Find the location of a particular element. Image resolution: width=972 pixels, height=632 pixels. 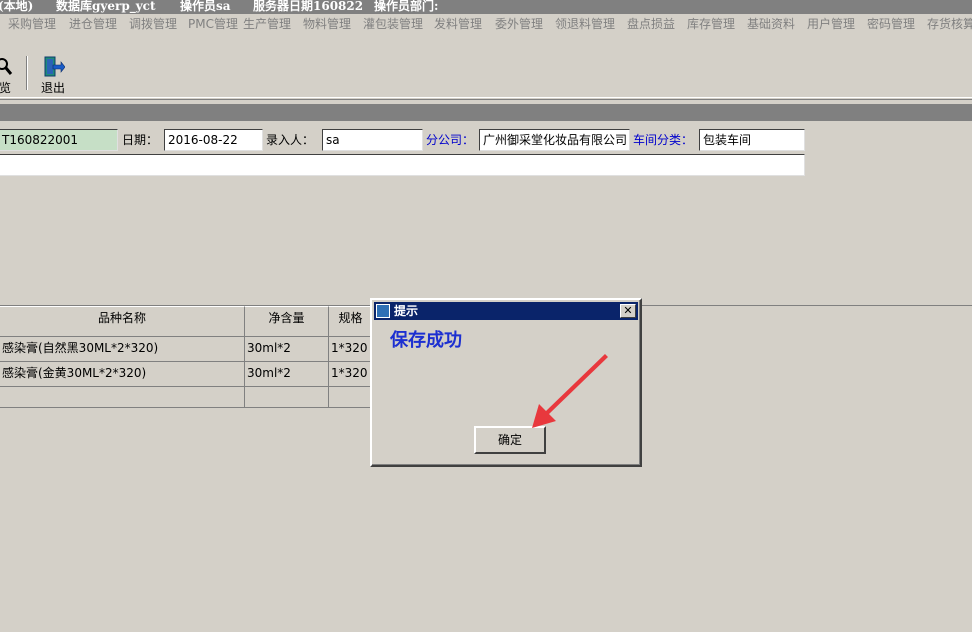

exit-label: 退出 is located at coordinates (52, 88).